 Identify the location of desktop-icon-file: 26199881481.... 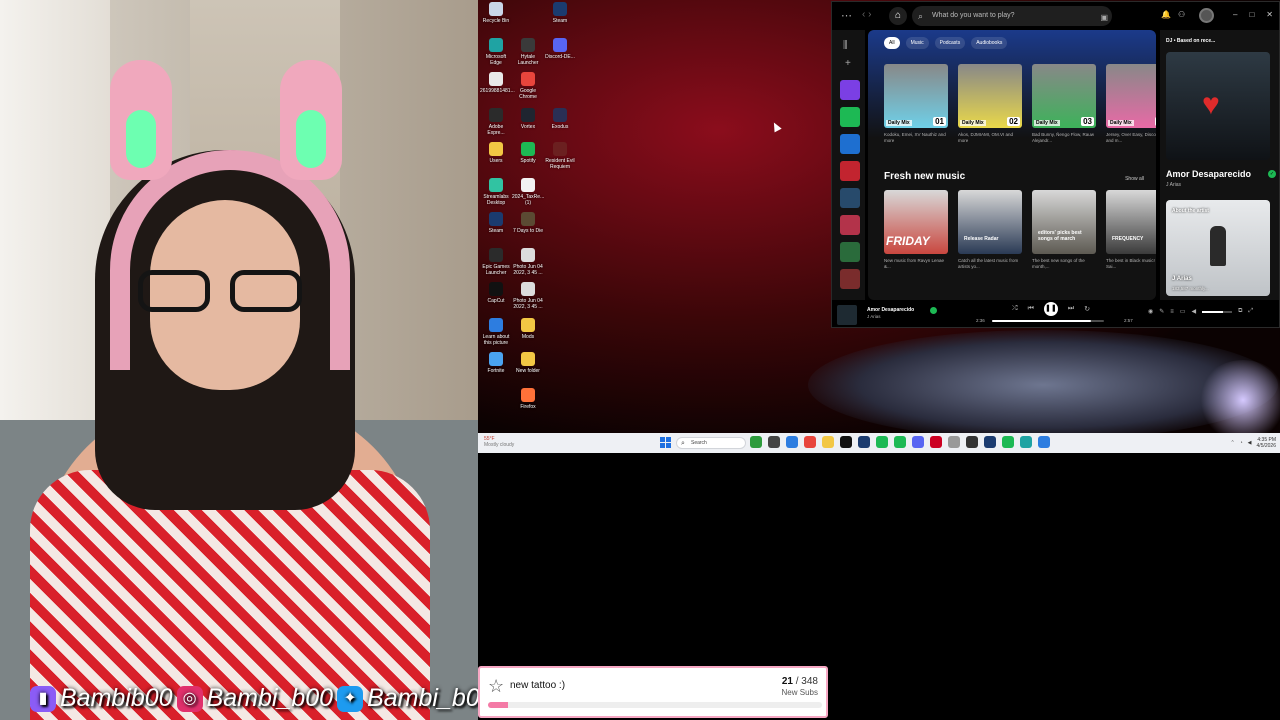
(497, 83).